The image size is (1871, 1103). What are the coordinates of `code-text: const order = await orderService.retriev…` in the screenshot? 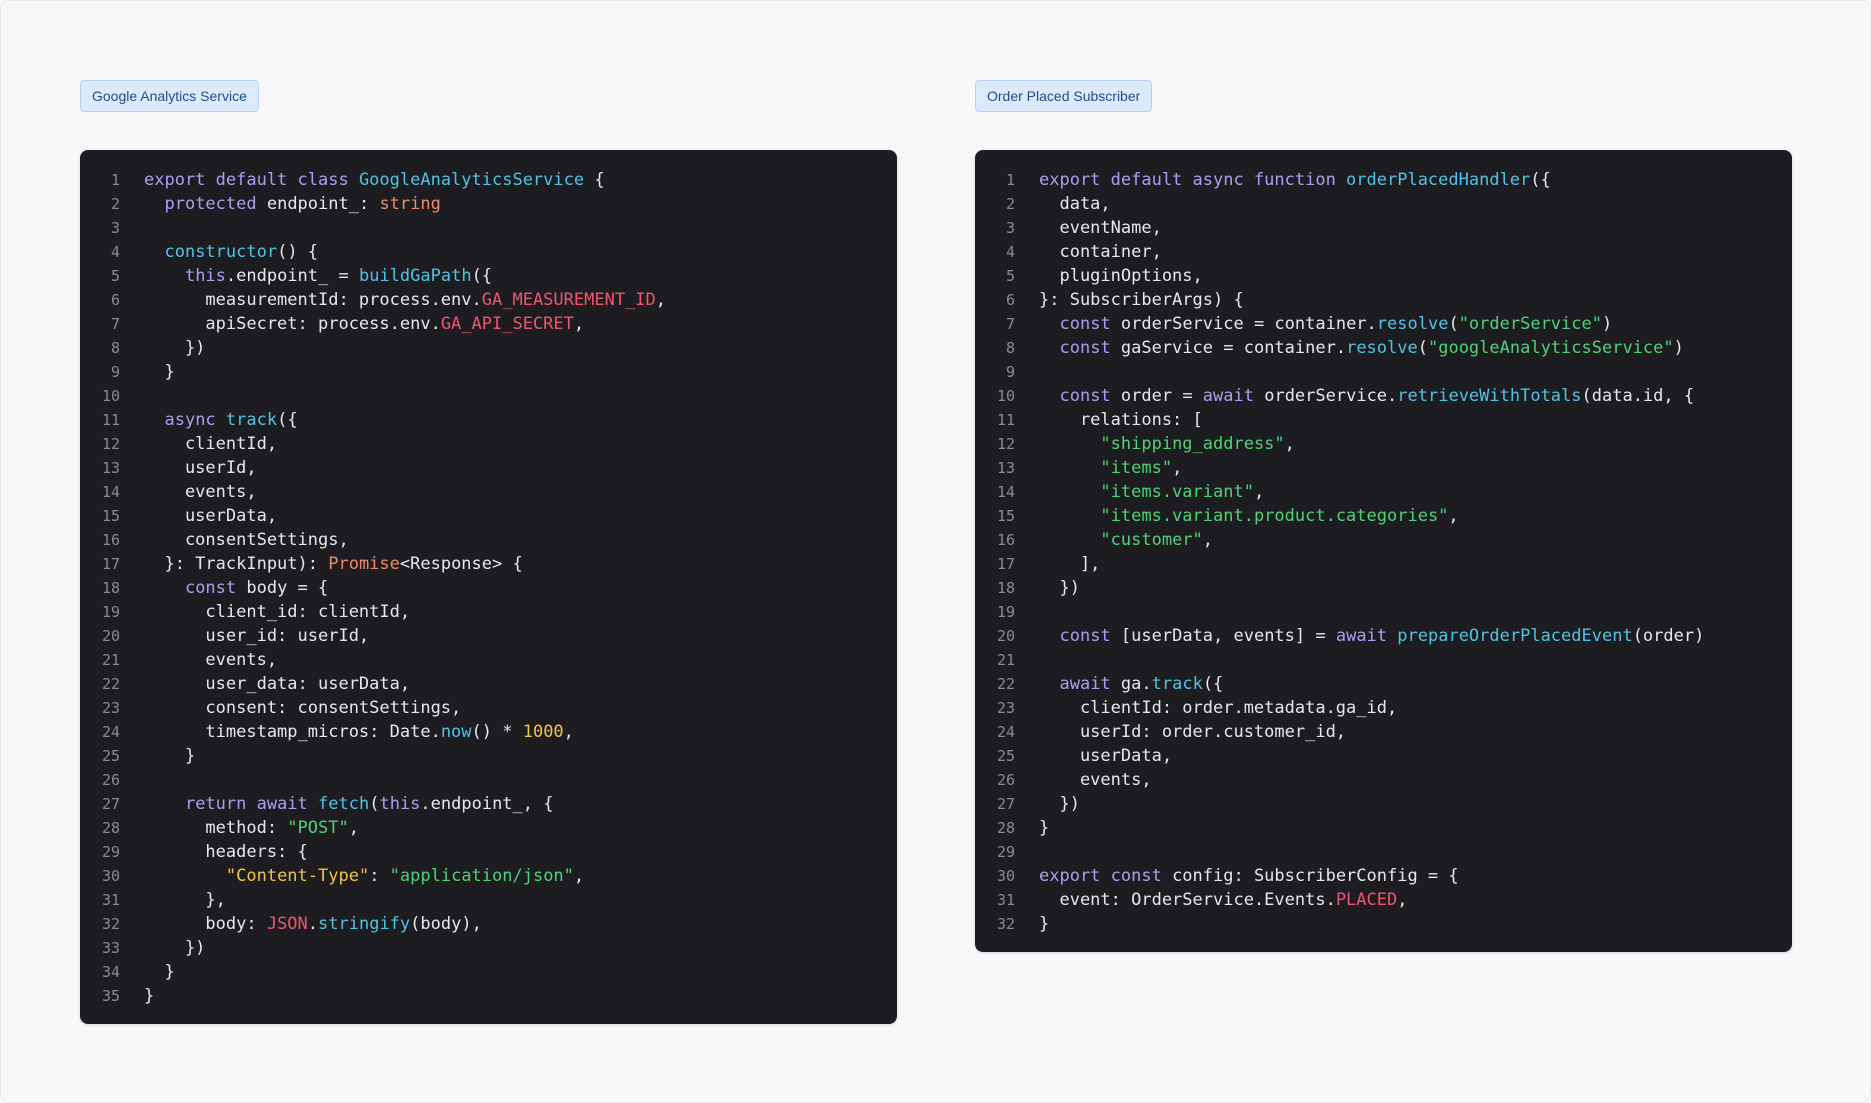 It's located at (1415, 396).